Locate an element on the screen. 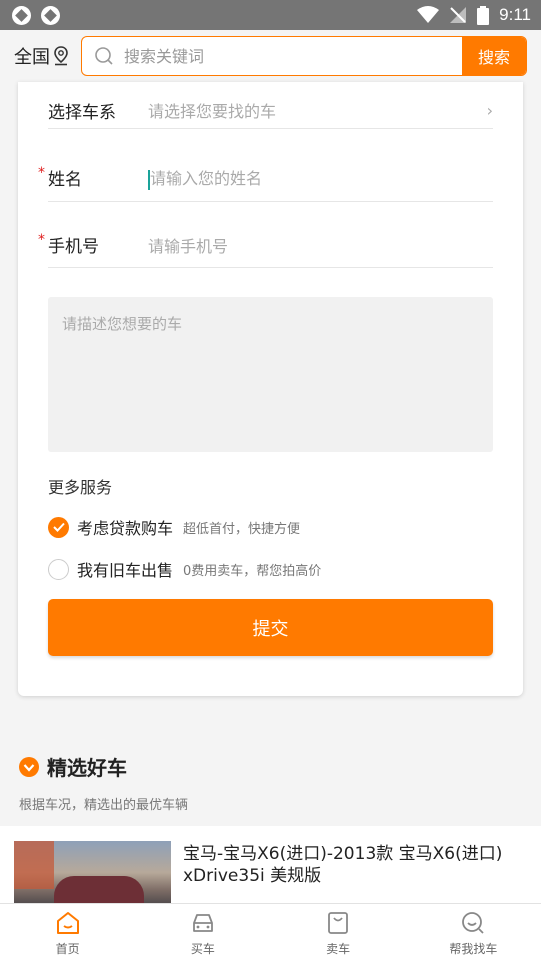 Image resolution: width=541 pixels, height=963 pixels. name-row: * 姓名 请输入您的姓名 is located at coordinates (265, 178).